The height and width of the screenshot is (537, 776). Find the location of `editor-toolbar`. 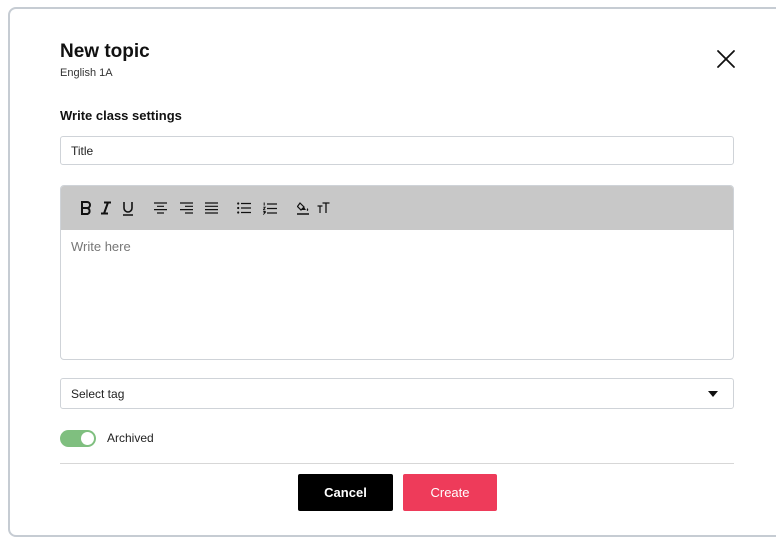

editor-toolbar is located at coordinates (397, 208).